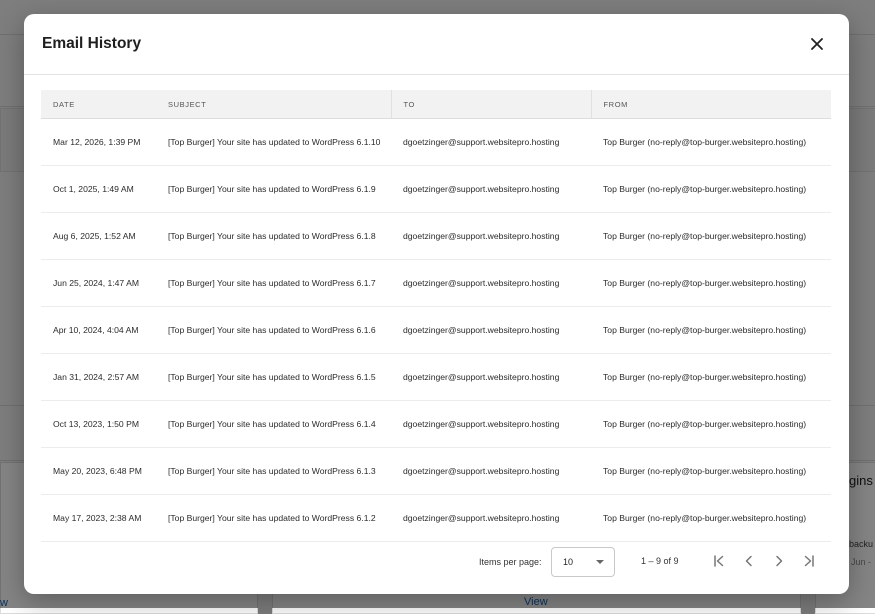  What do you see at coordinates (568, 562) in the screenshot?
I see `items-per-page-value: 10` at bounding box center [568, 562].